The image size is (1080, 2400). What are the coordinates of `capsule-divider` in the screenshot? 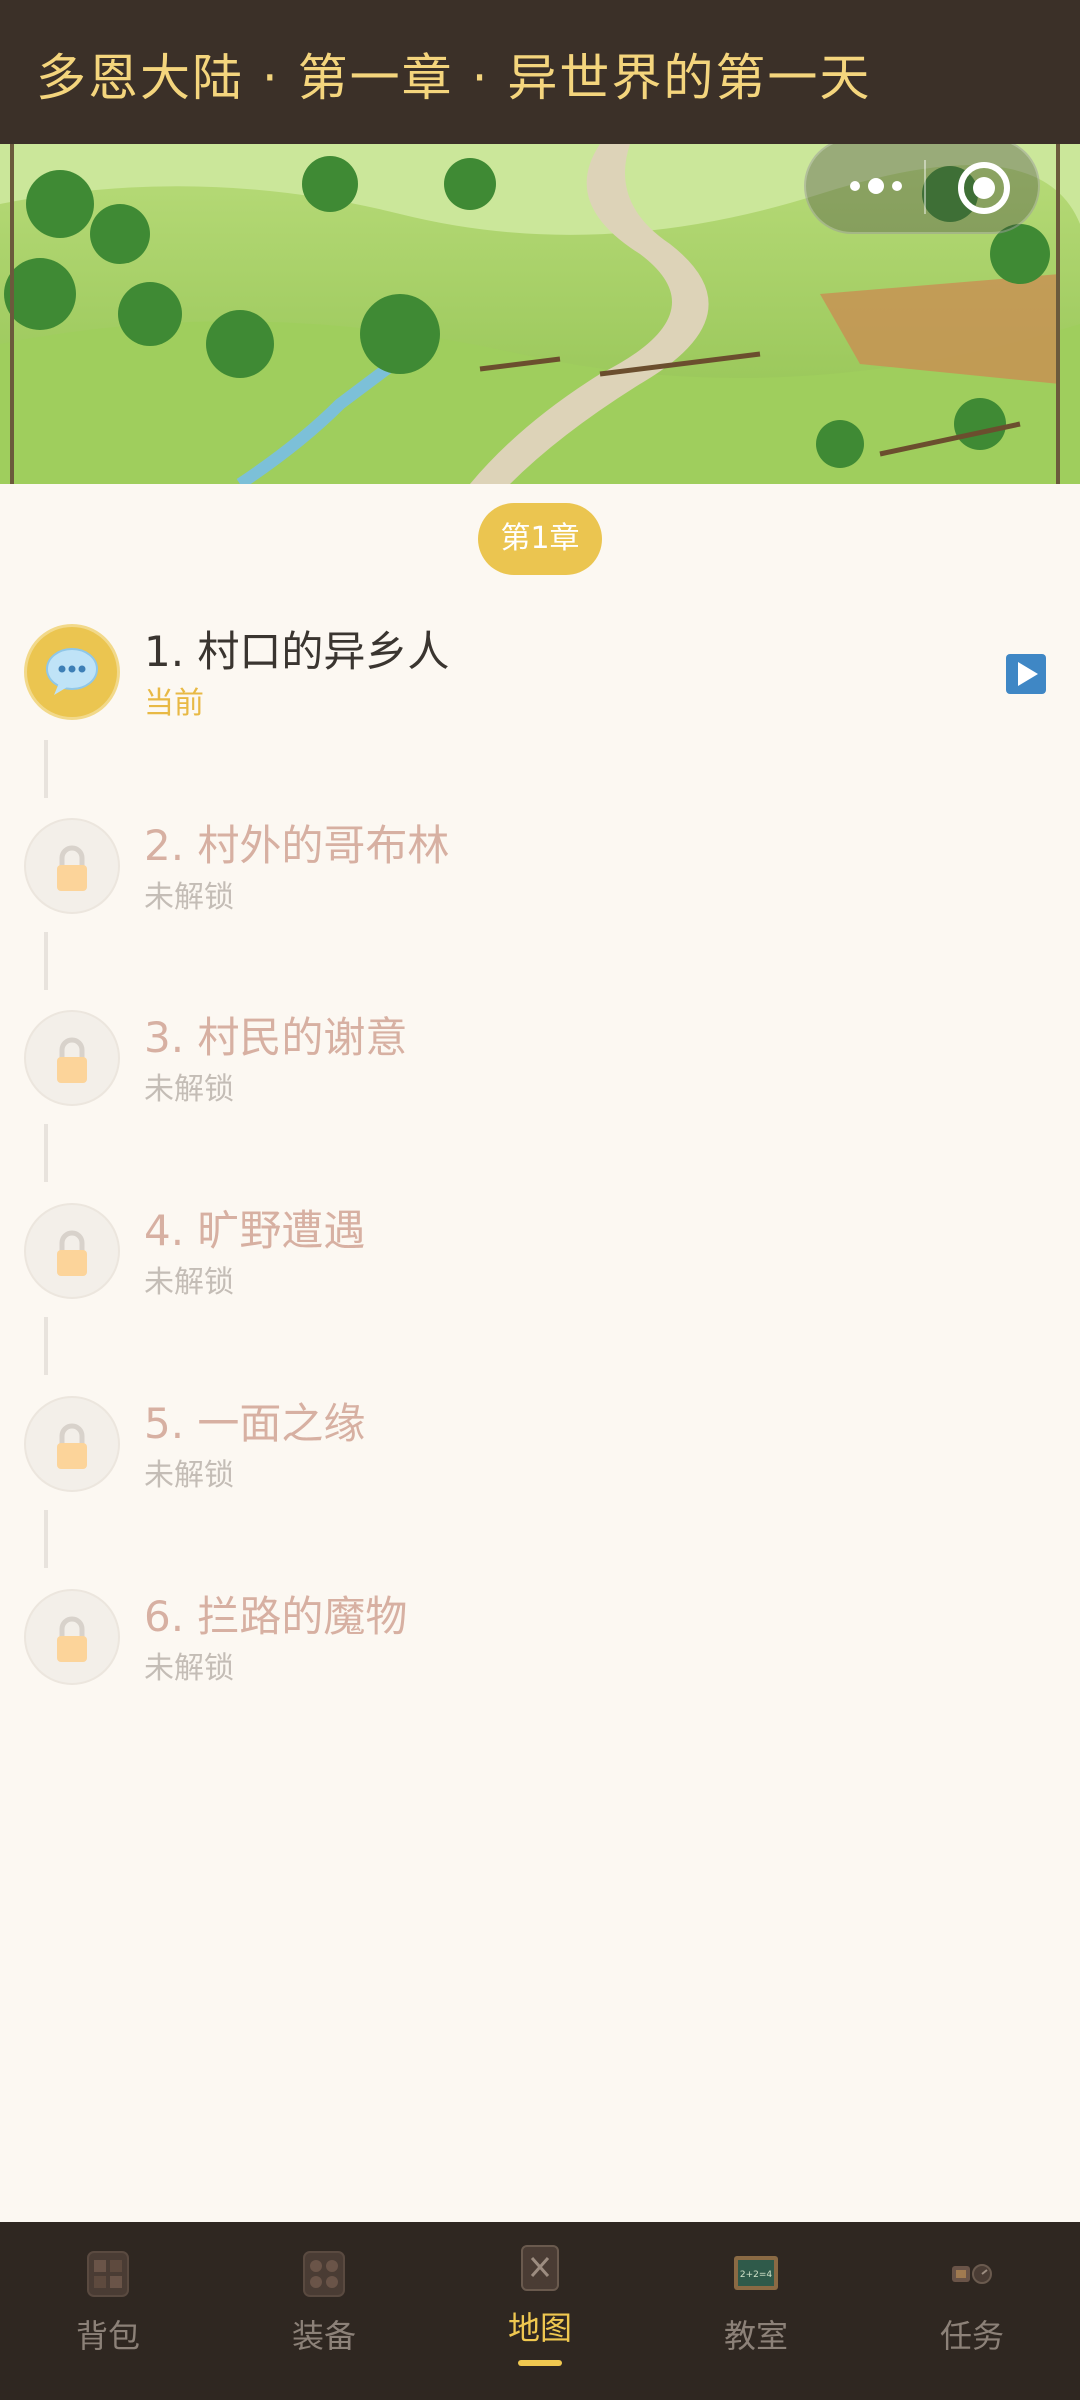 It's located at (925, 187).